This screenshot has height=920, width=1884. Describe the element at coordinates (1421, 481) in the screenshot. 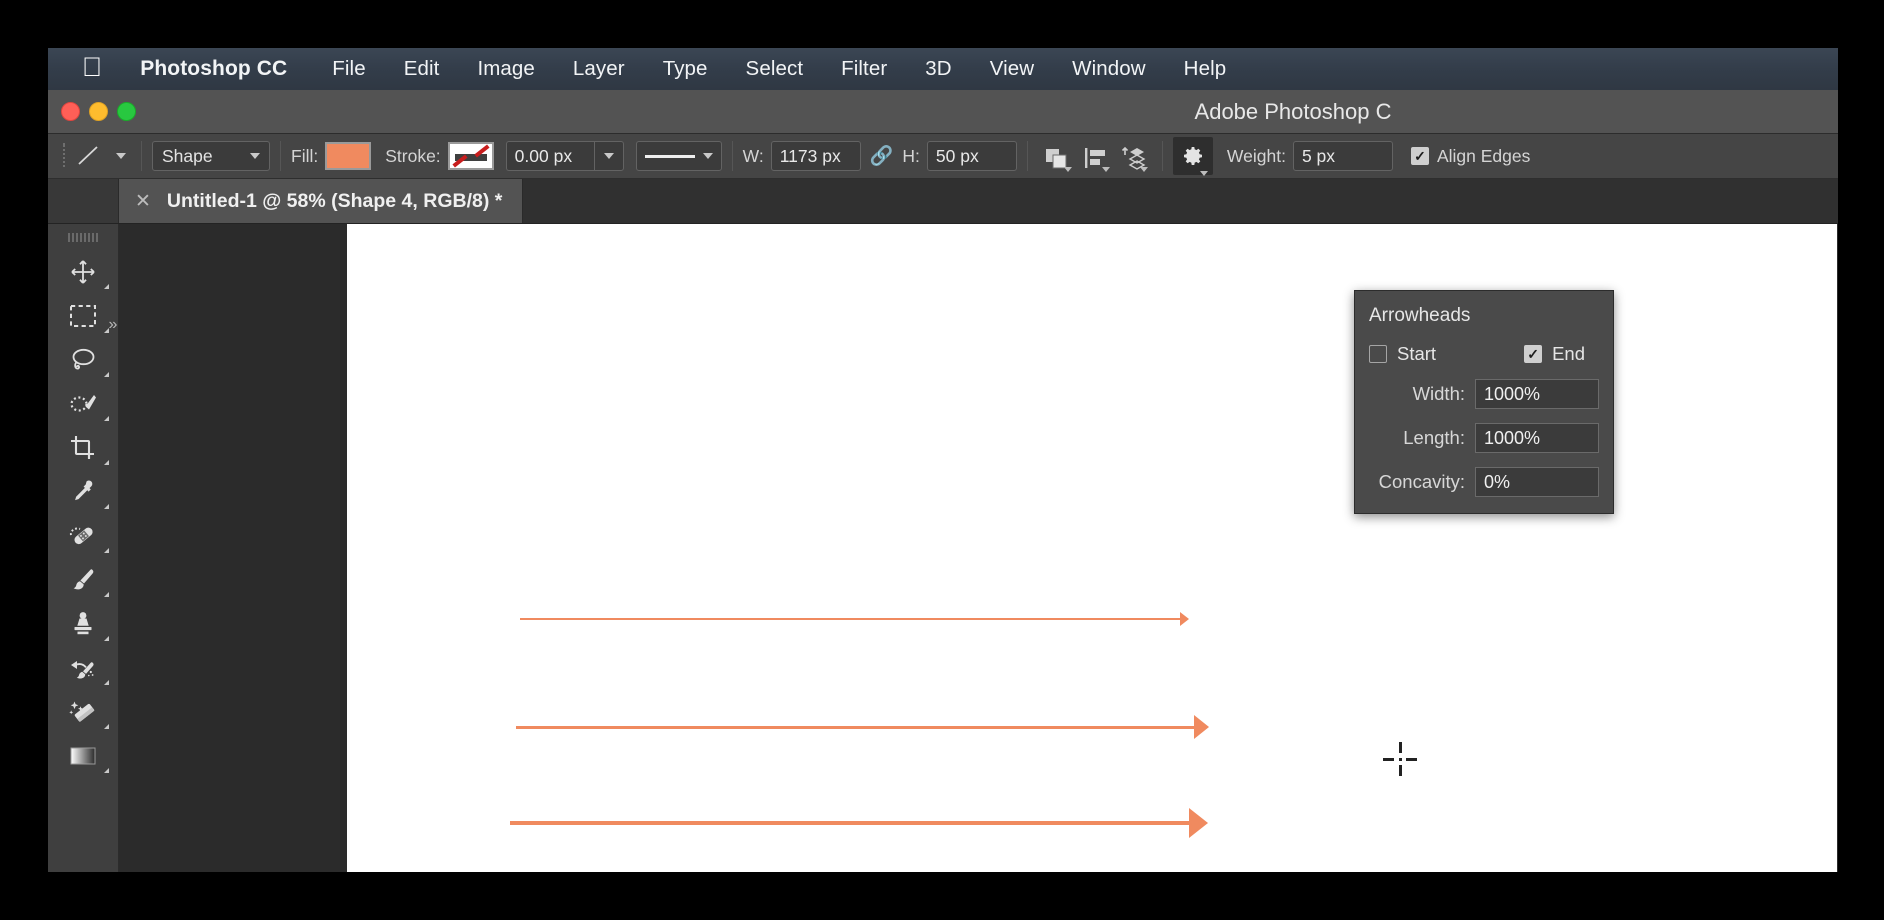

I see `arrowhead-concavity-label: Concavity:` at that location.